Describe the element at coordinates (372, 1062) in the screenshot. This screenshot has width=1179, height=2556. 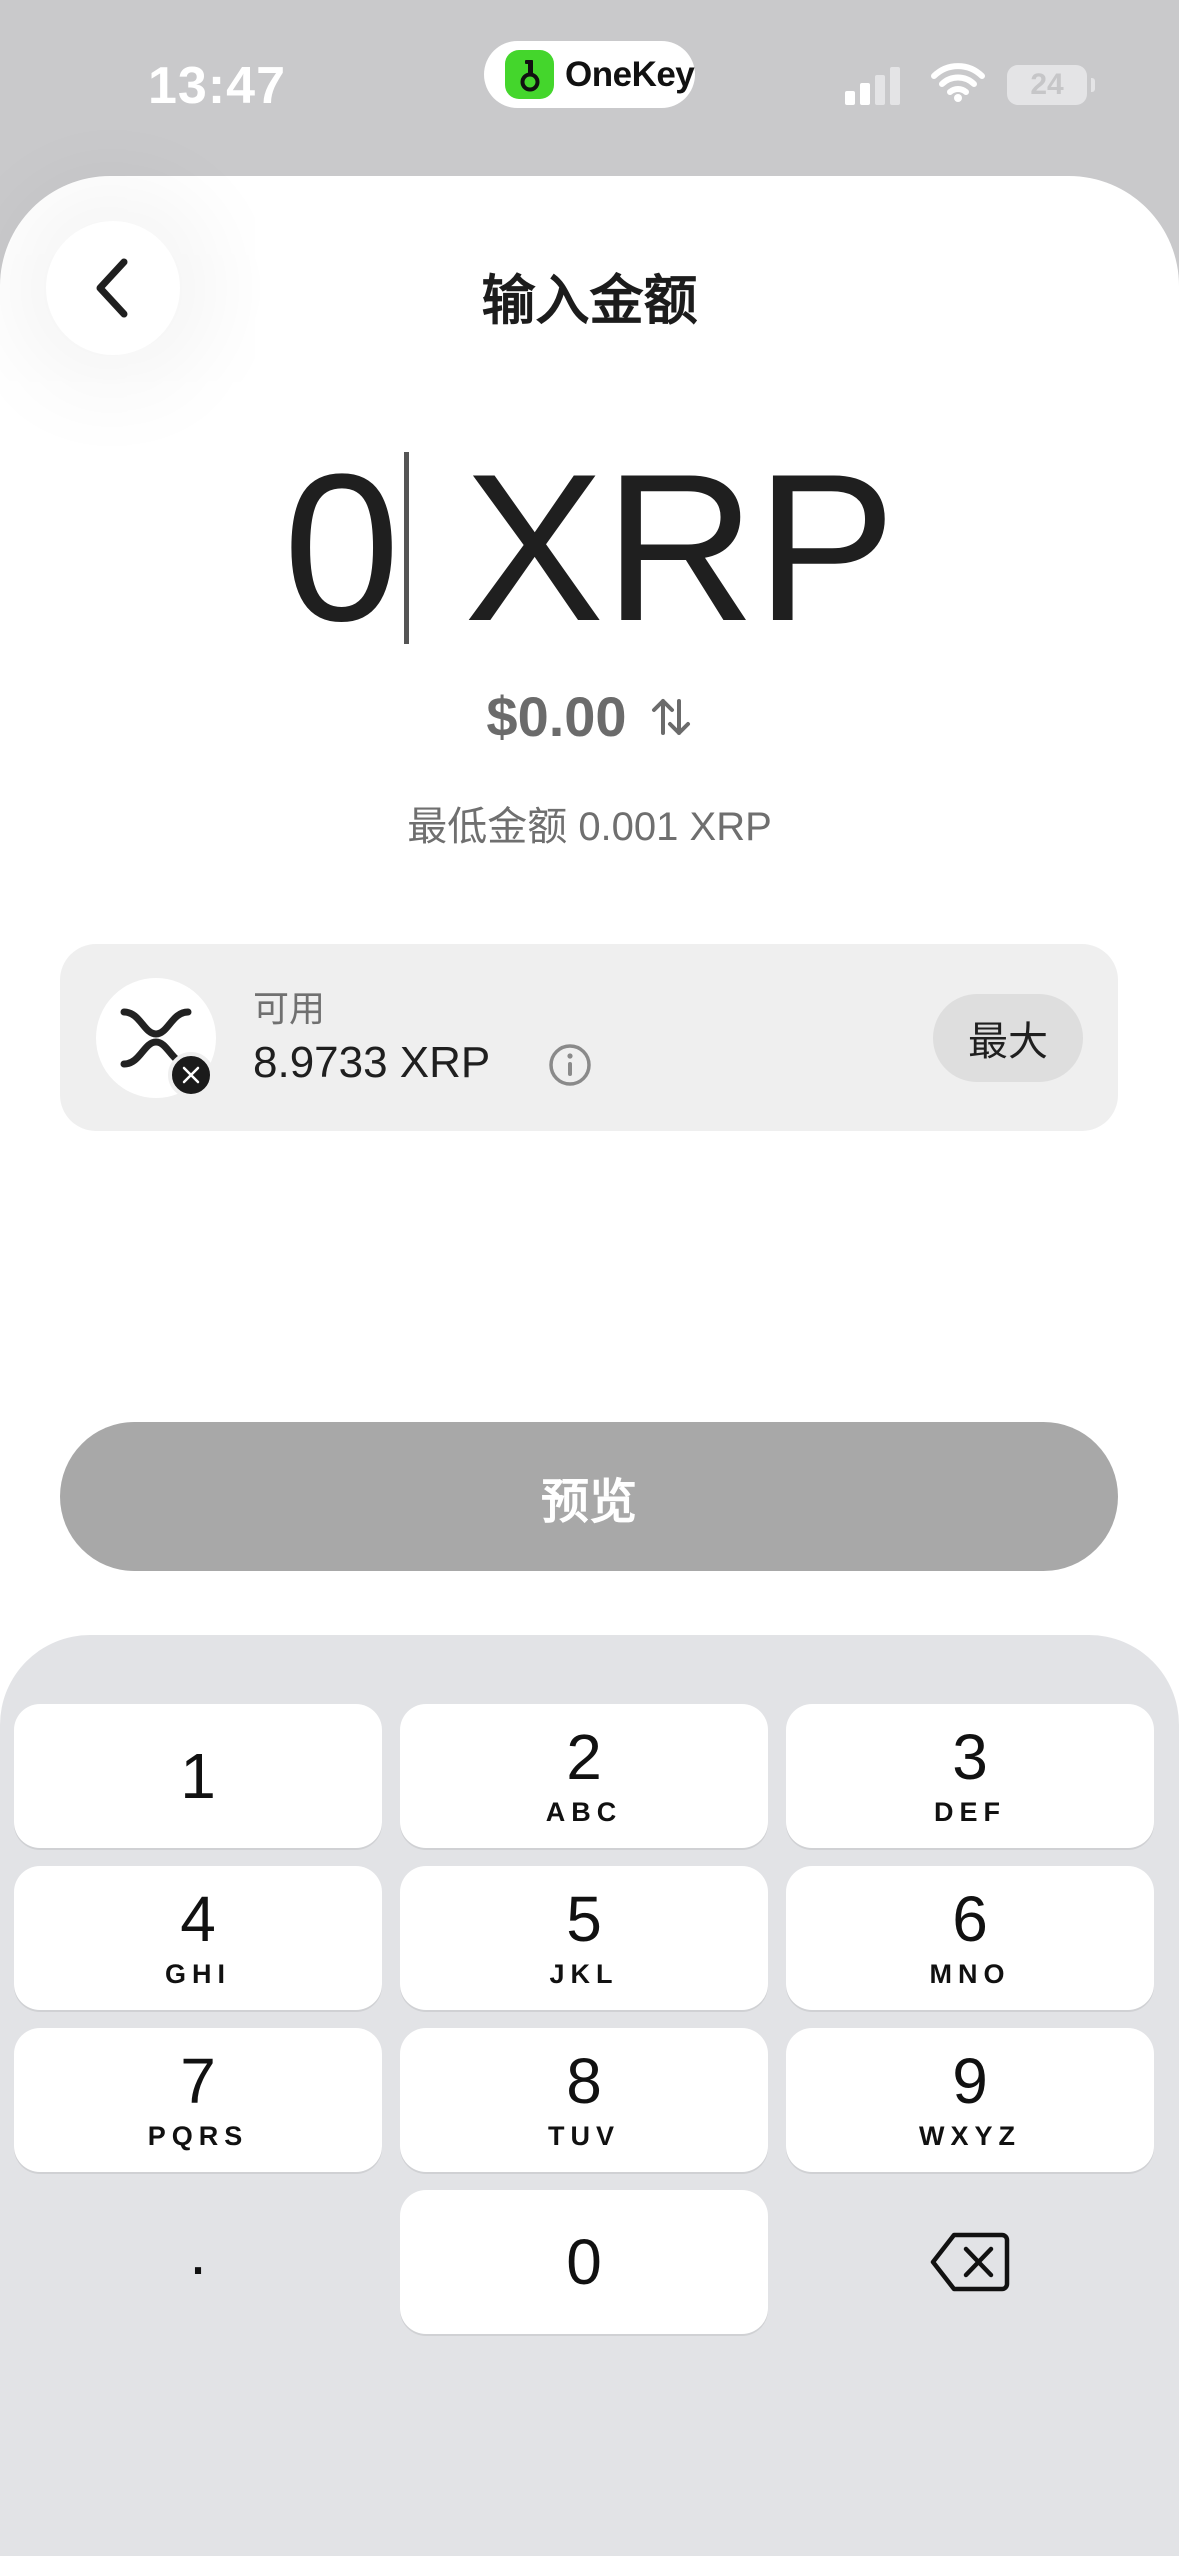
I see `available-value: 8.9733 XRP` at that location.